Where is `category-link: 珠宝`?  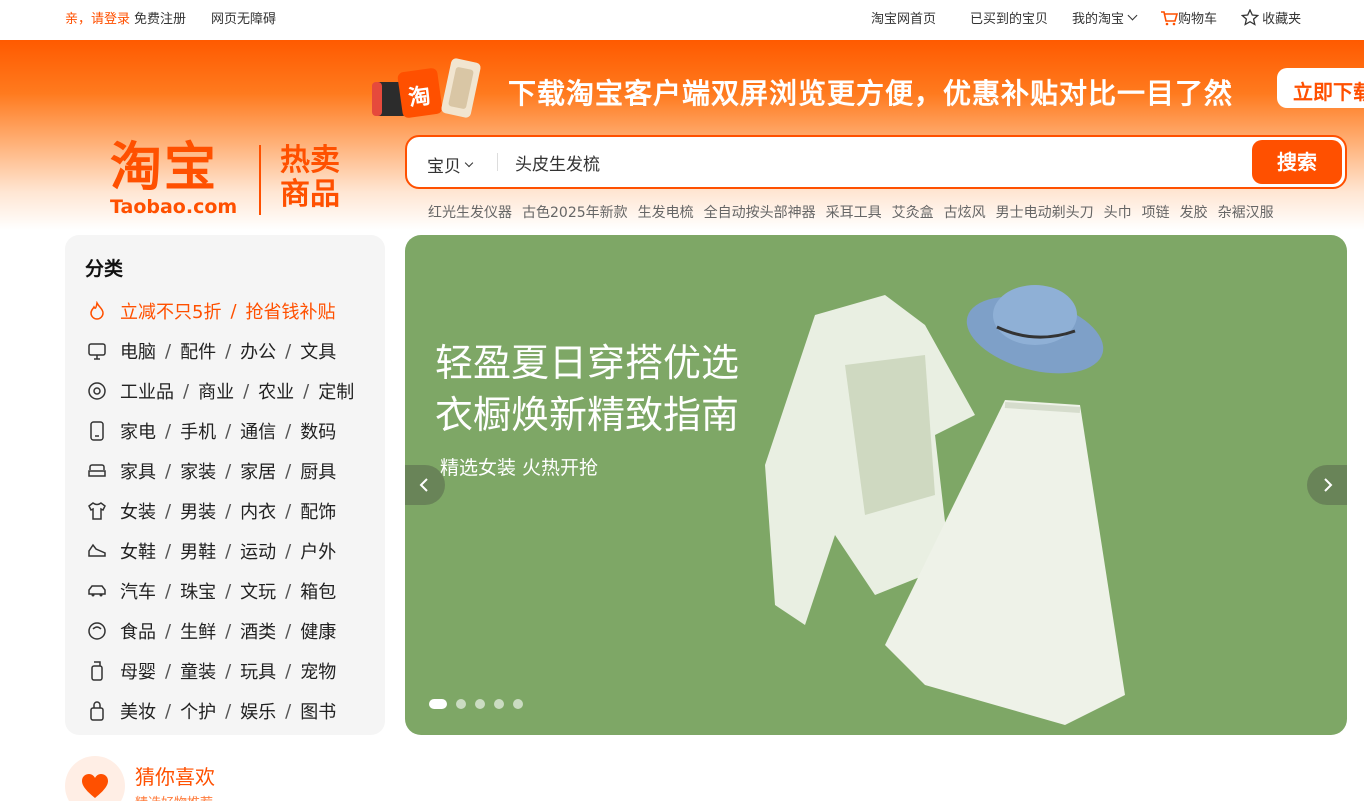
category-link: 珠宝 is located at coordinates (198, 591).